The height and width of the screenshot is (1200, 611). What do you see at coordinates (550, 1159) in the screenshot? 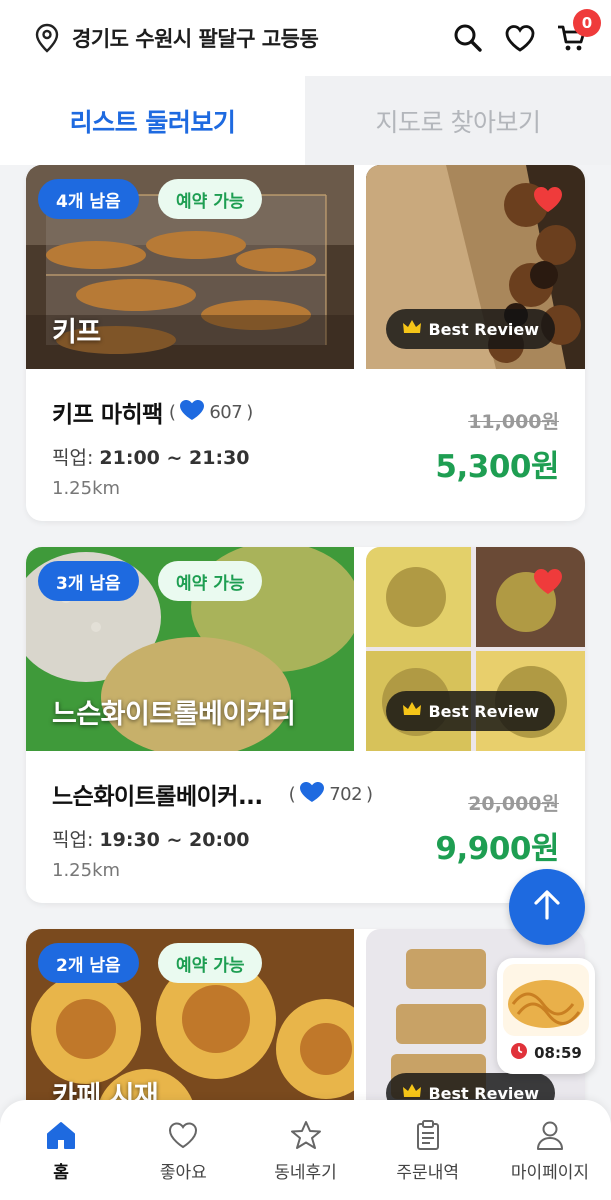
I see `nav-mypage: 마이페이지` at bounding box center [550, 1159].